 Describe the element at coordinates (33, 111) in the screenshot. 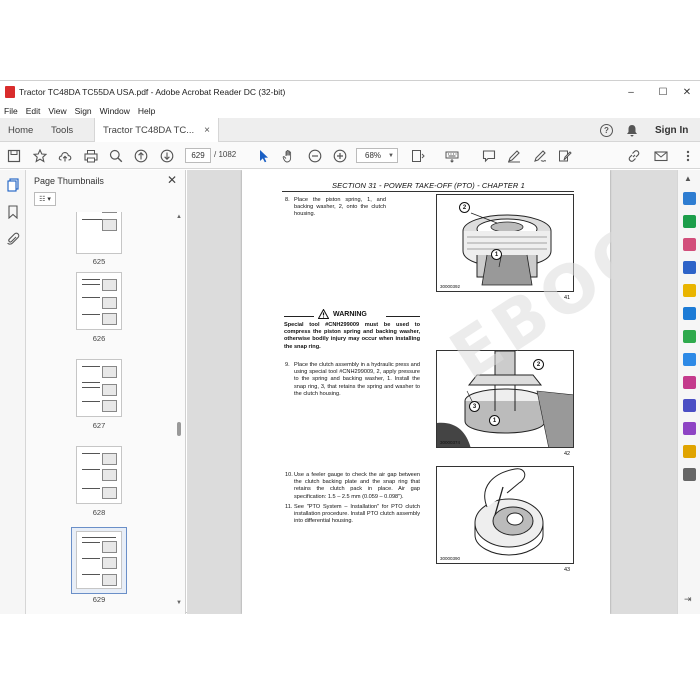

I see `menu-edit: Edit` at that location.